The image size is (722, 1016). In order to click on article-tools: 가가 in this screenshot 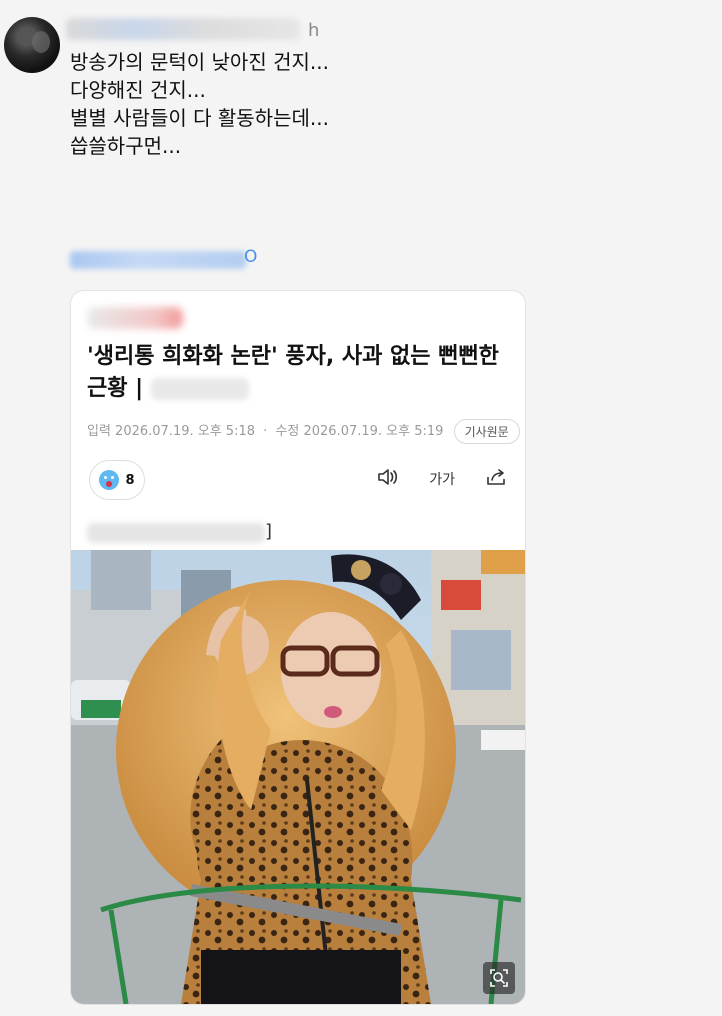, I will do `click(442, 479)`.